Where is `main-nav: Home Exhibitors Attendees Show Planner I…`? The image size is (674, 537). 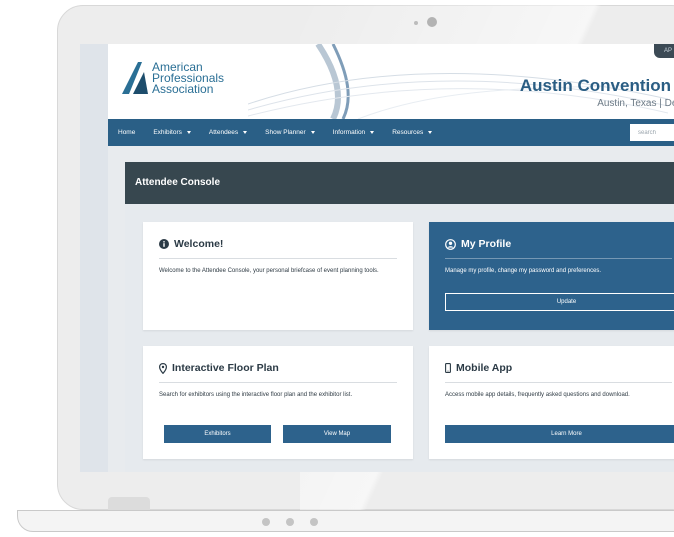 main-nav: Home Exhibitors Attendees Show Planner I… is located at coordinates (391, 132).